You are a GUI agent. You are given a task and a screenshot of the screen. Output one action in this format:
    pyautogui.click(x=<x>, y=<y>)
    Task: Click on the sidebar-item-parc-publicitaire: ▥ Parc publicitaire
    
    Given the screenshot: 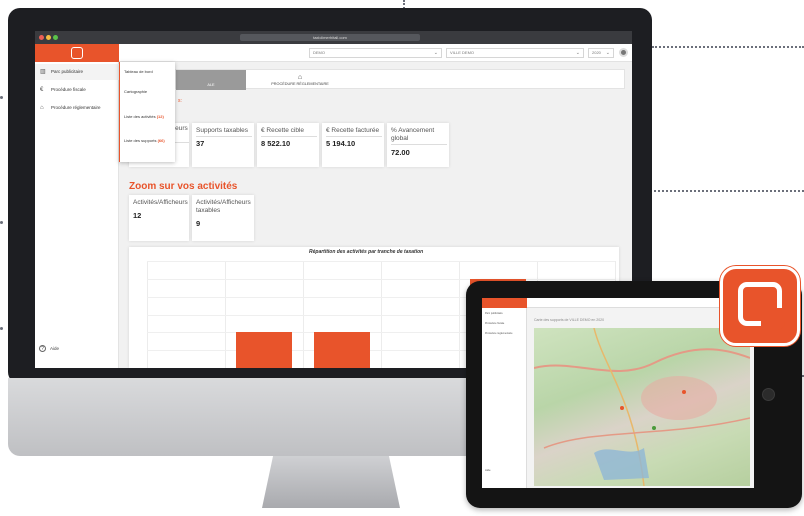 What is the action you would take?
    pyautogui.click(x=77, y=72)
    